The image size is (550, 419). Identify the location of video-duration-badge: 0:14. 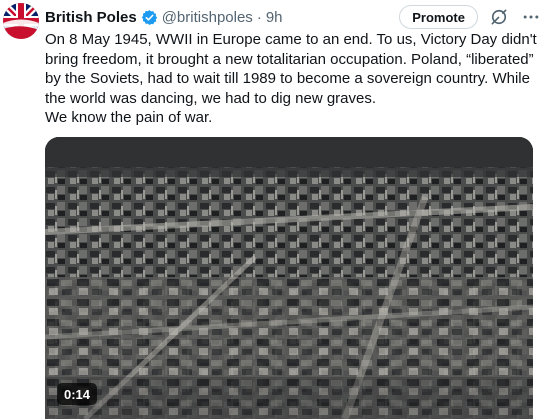
(77, 394).